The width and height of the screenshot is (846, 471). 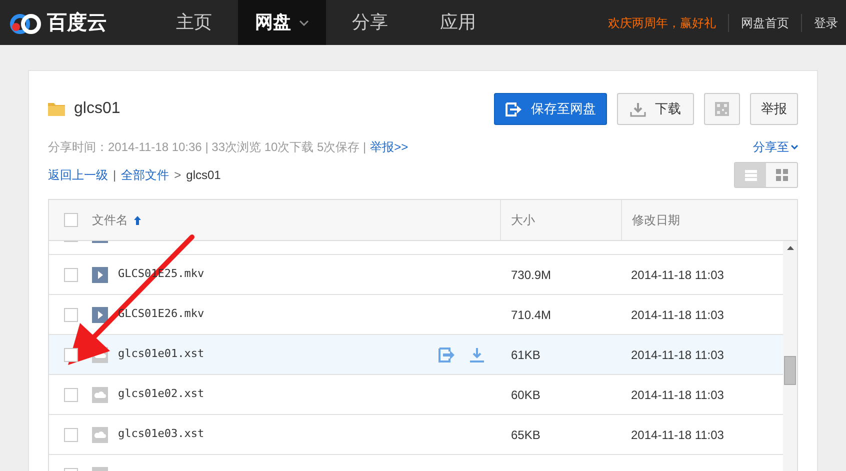 I want to click on file-size: 710.4M, so click(x=531, y=315).